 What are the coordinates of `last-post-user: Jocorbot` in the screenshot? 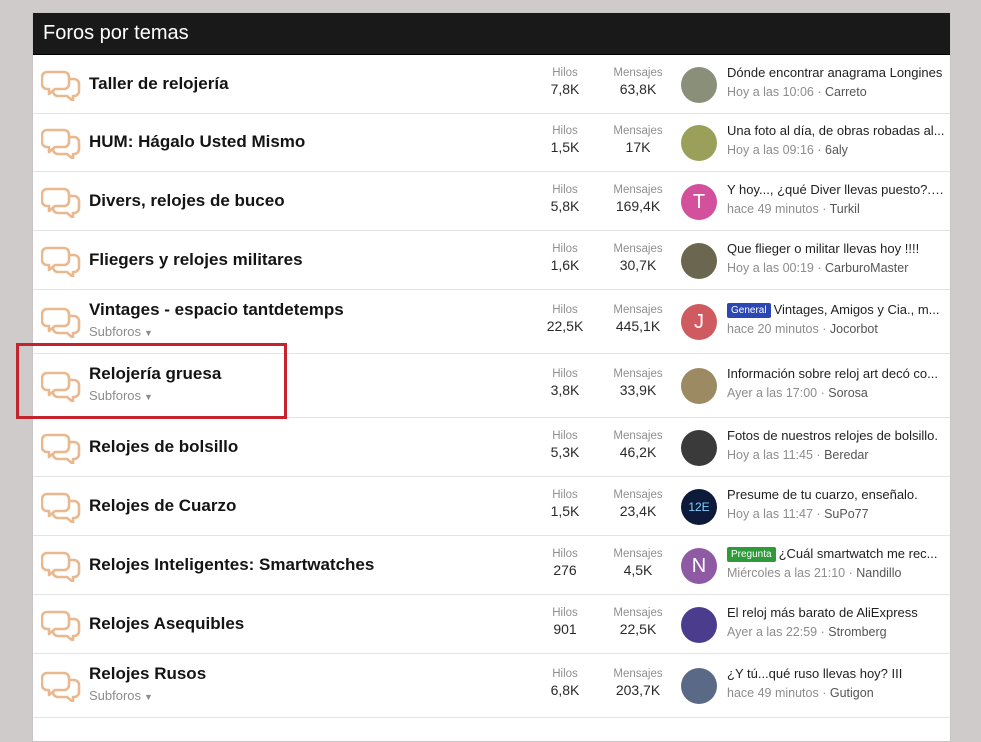 It's located at (854, 329).